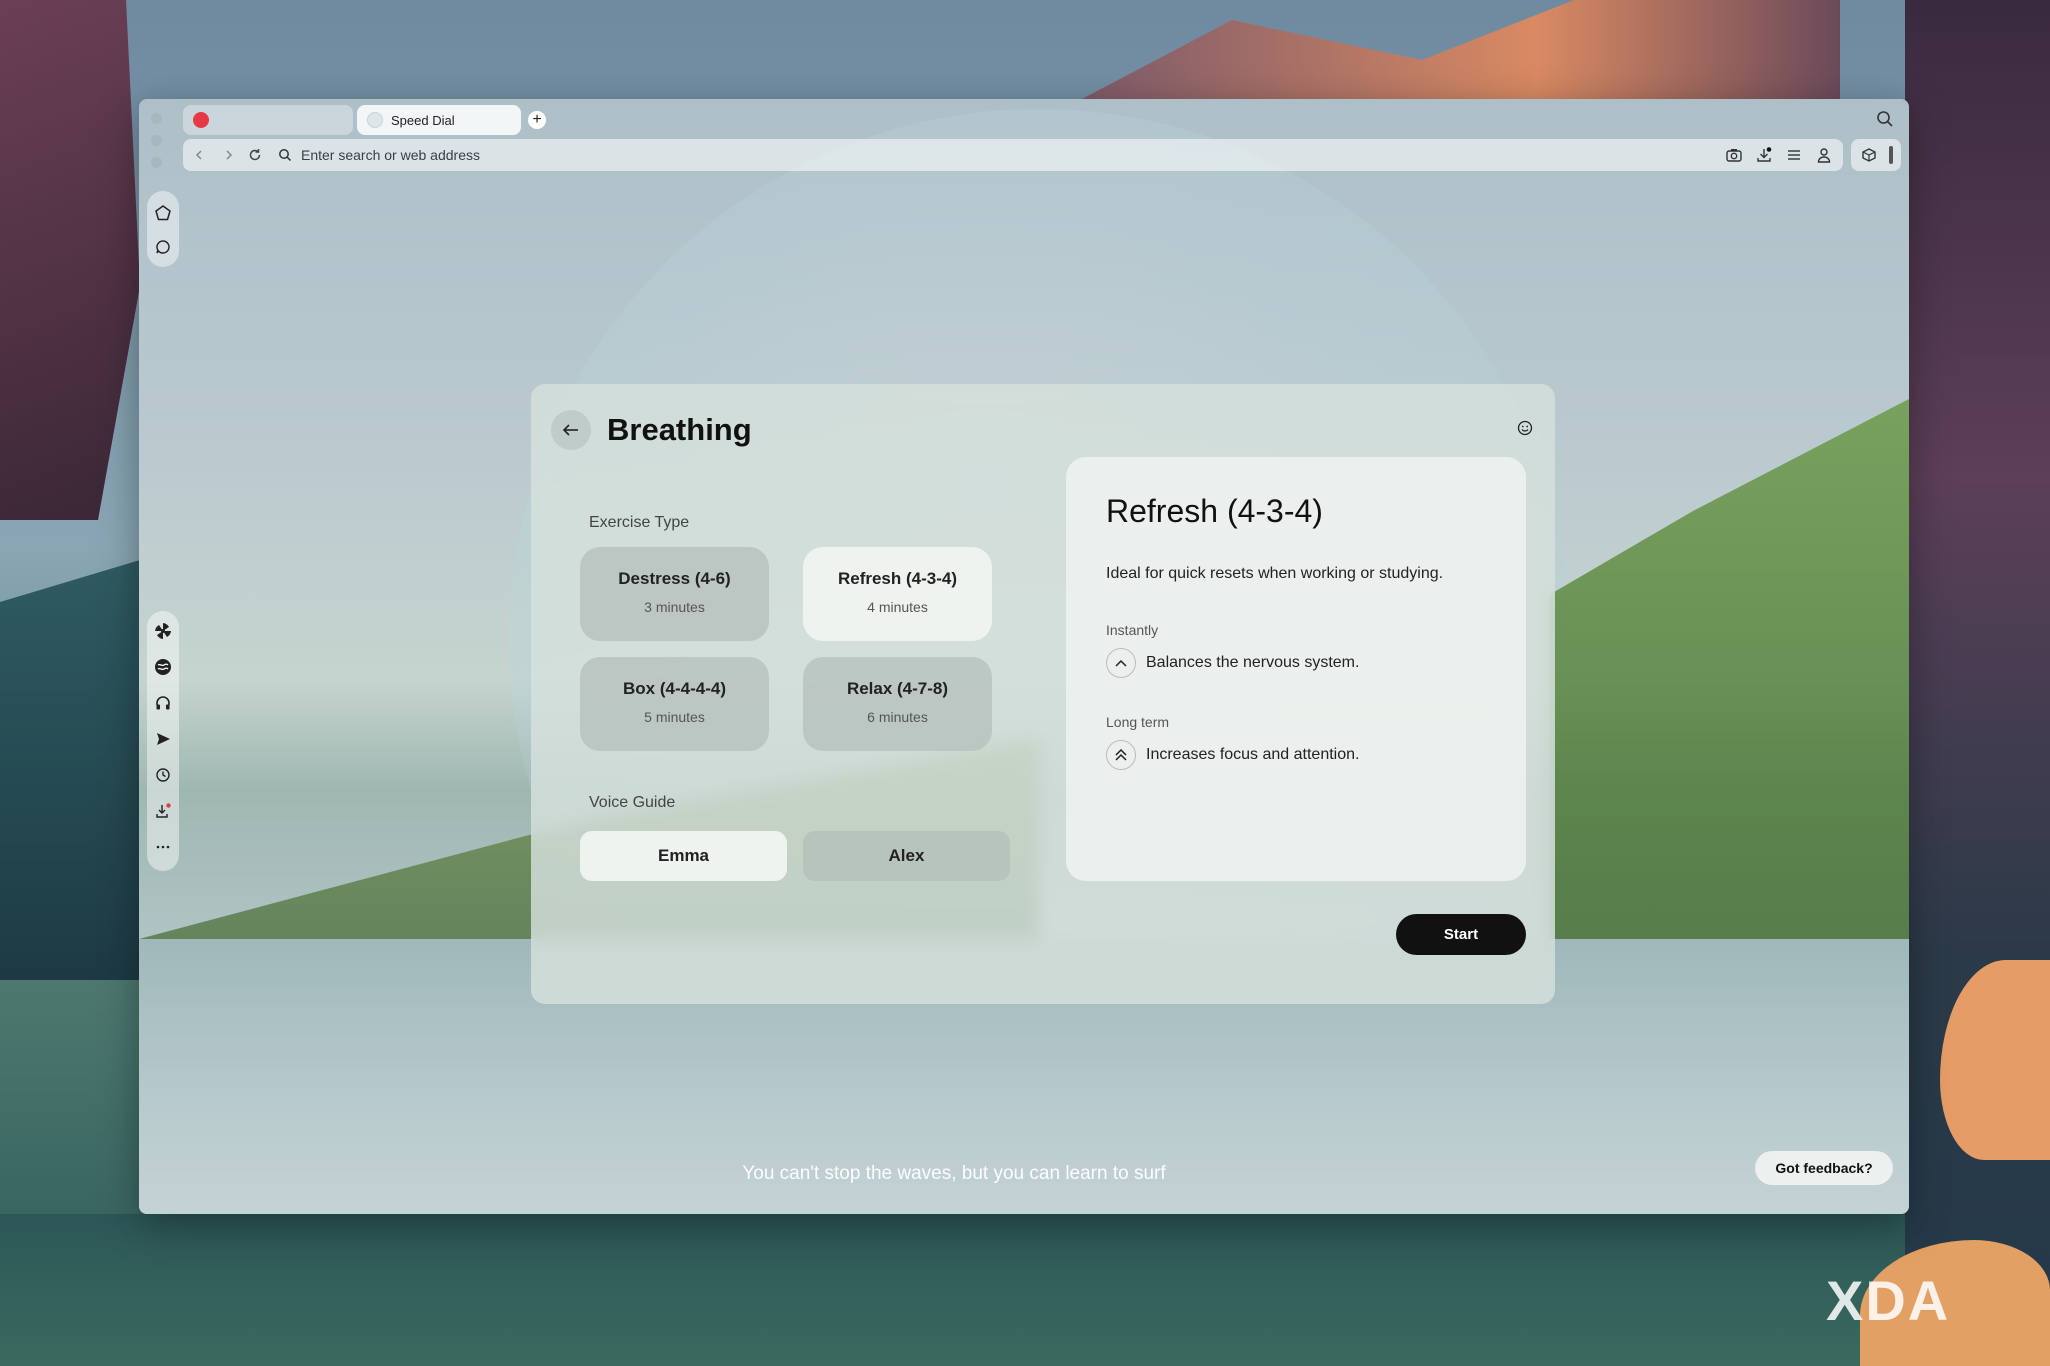 The width and height of the screenshot is (2050, 1366). I want to click on longterm-benefit: Increases focus and attention., so click(1253, 754).